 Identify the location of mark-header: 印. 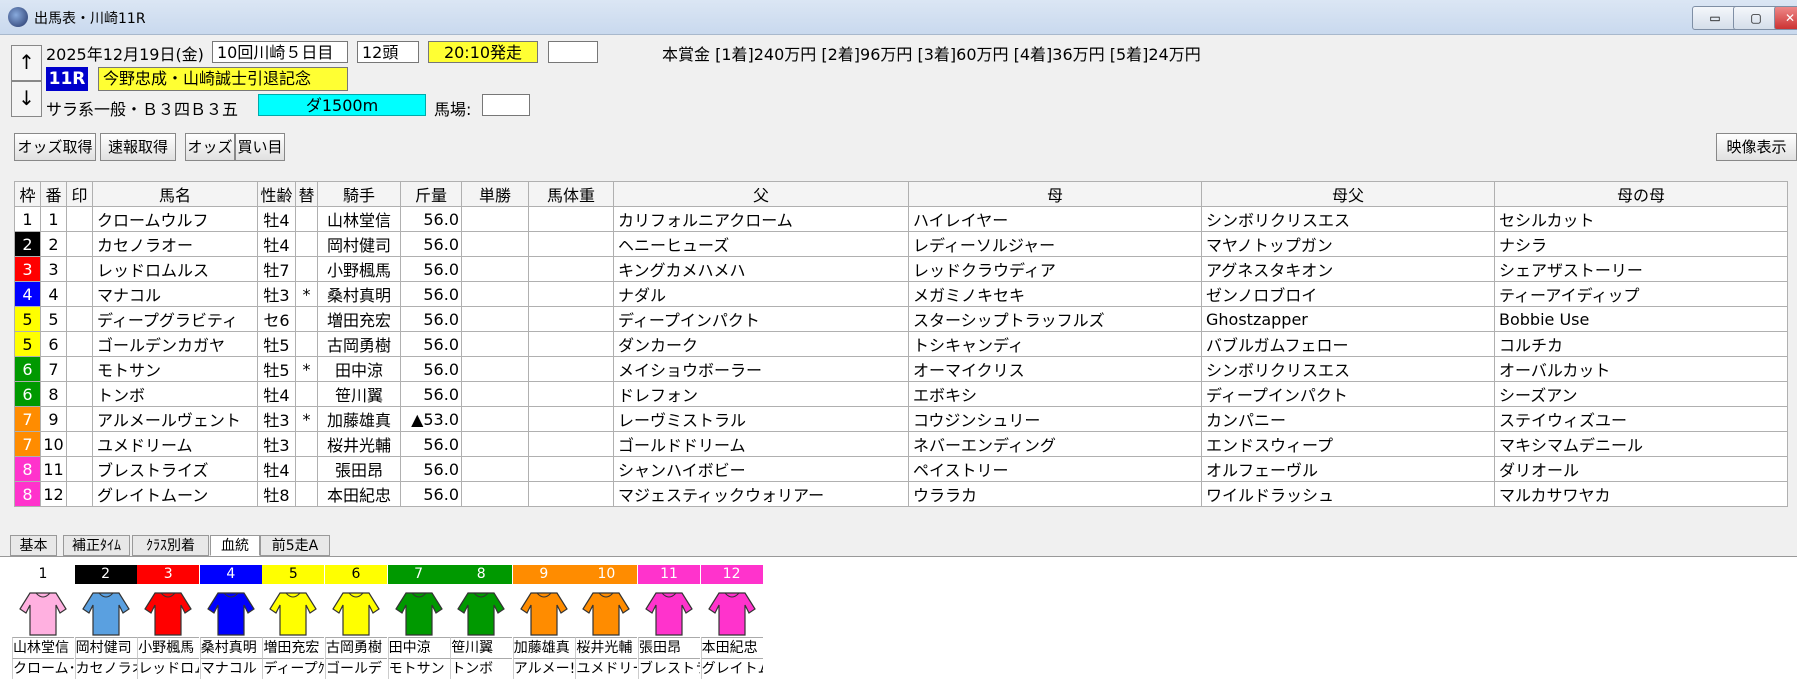
(79, 194).